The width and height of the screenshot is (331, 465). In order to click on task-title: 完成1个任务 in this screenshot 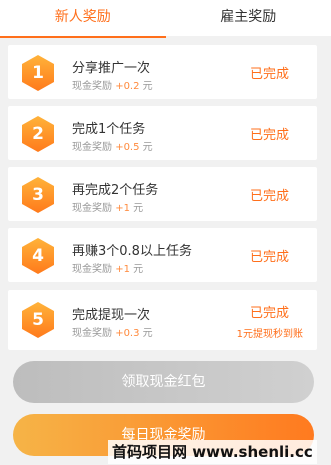, I will do `click(109, 129)`.